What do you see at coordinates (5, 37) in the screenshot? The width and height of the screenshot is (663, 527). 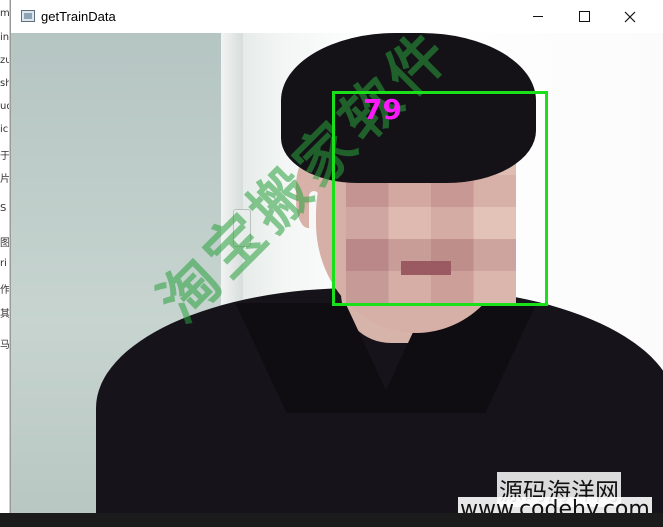 I see `bg-text: in` at bounding box center [5, 37].